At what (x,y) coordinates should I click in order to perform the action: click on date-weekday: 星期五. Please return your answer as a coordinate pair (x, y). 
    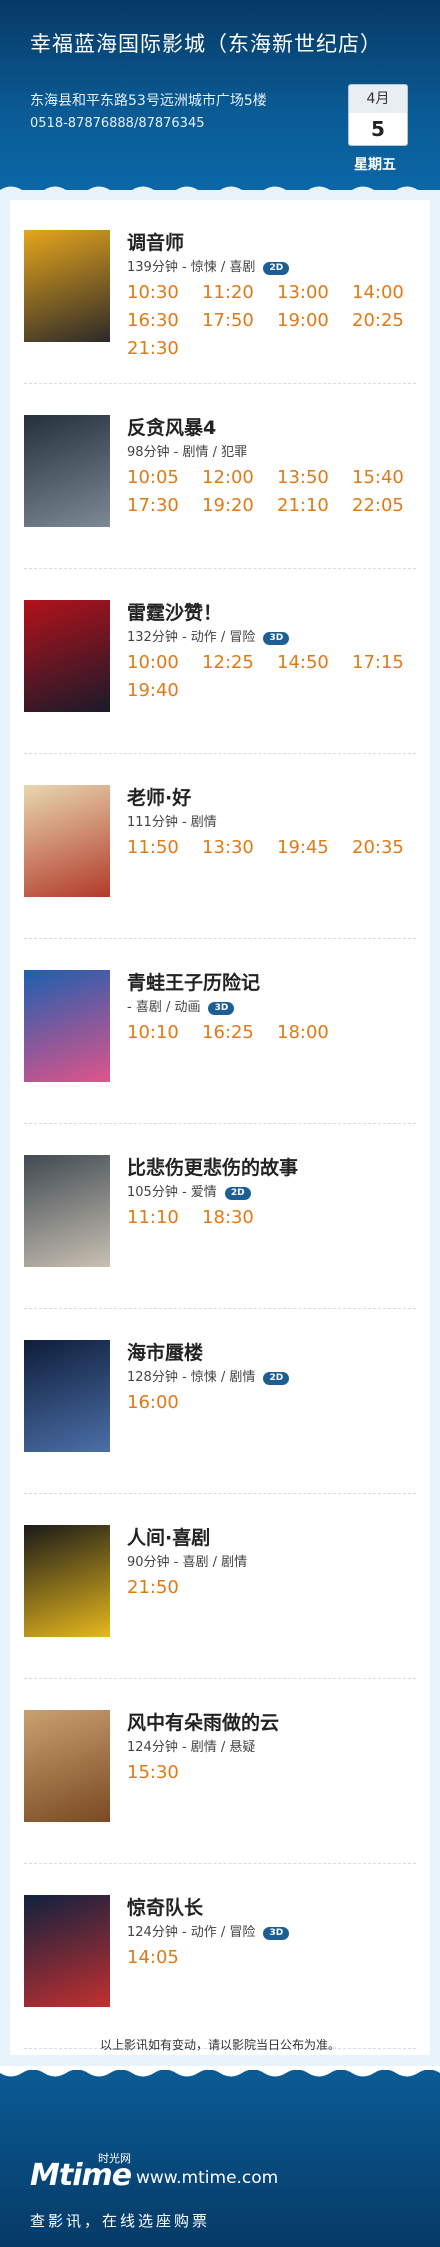
    Looking at the image, I should click on (375, 165).